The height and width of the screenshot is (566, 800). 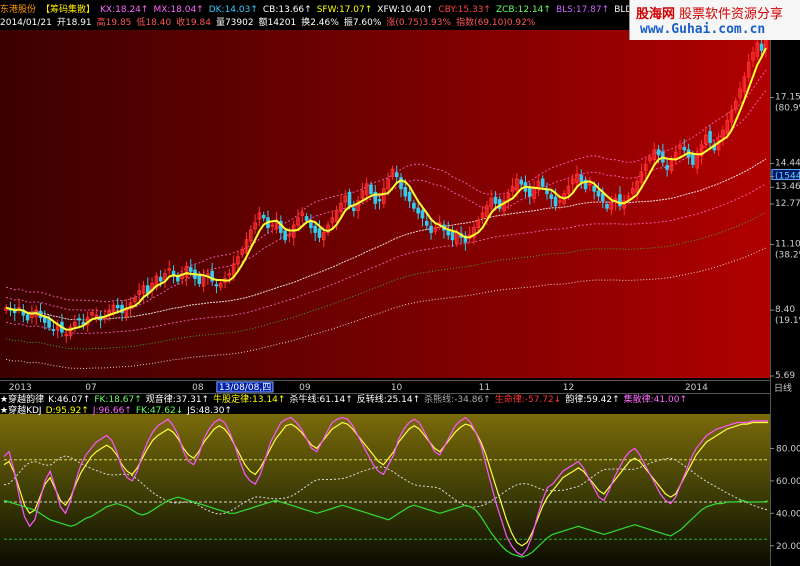 What do you see at coordinates (787, 256) in the screenshot?
I see `price-axis-pct: (38.2%)` at bounding box center [787, 256].